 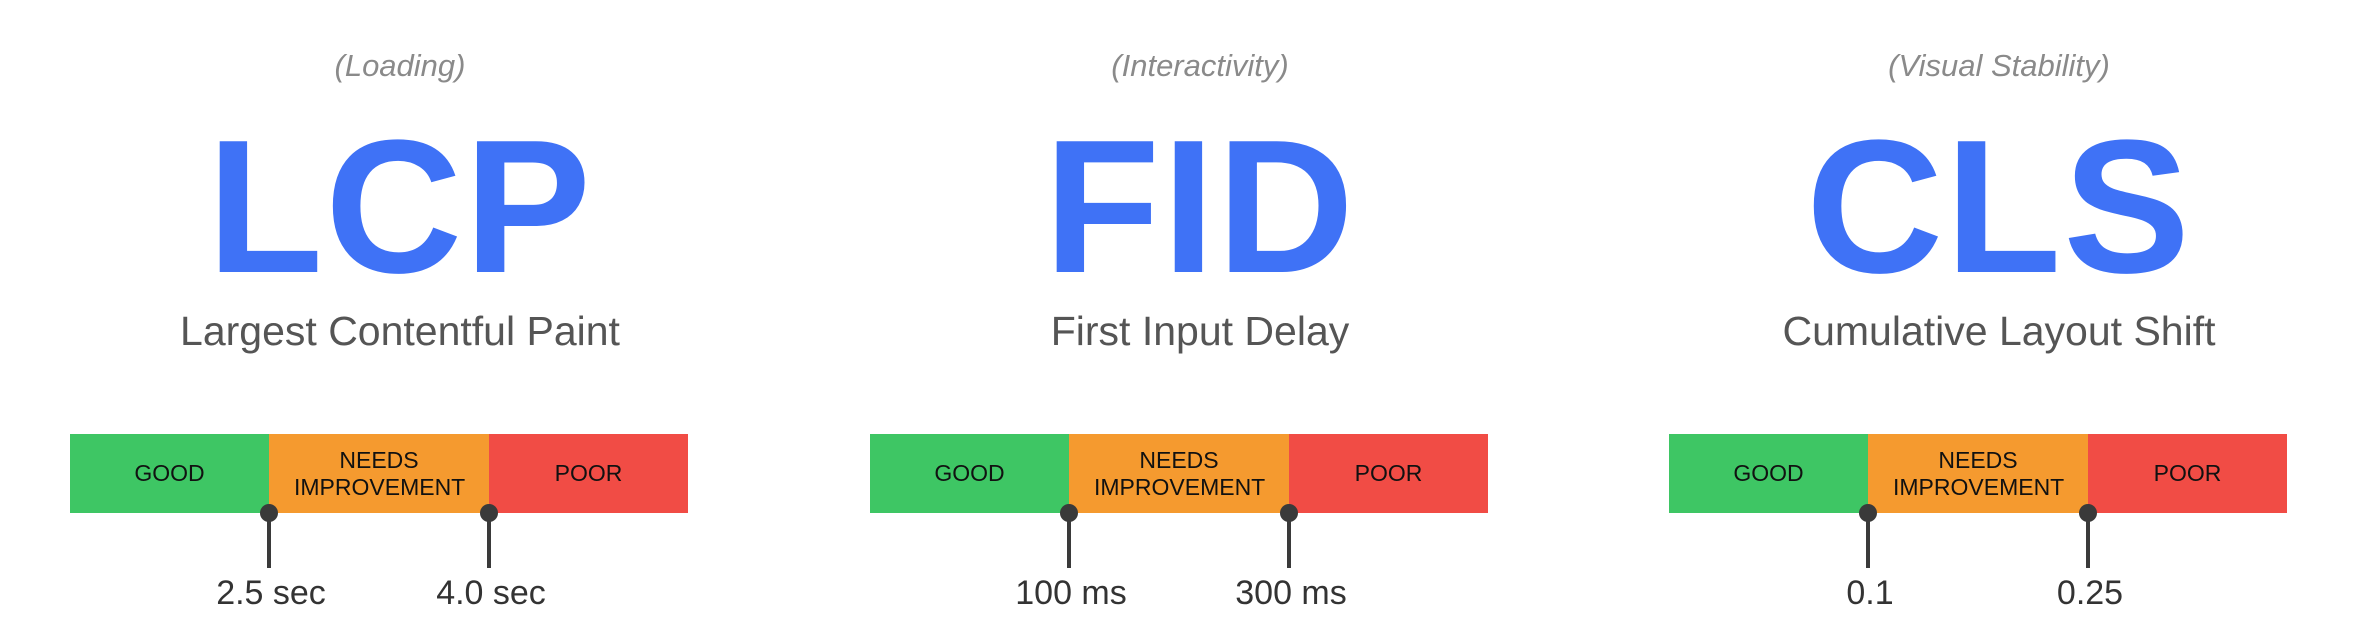 What do you see at coordinates (400, 65) in the screenshot?
I see `metric-category: (Loading)` at bounding box center [400, 65].